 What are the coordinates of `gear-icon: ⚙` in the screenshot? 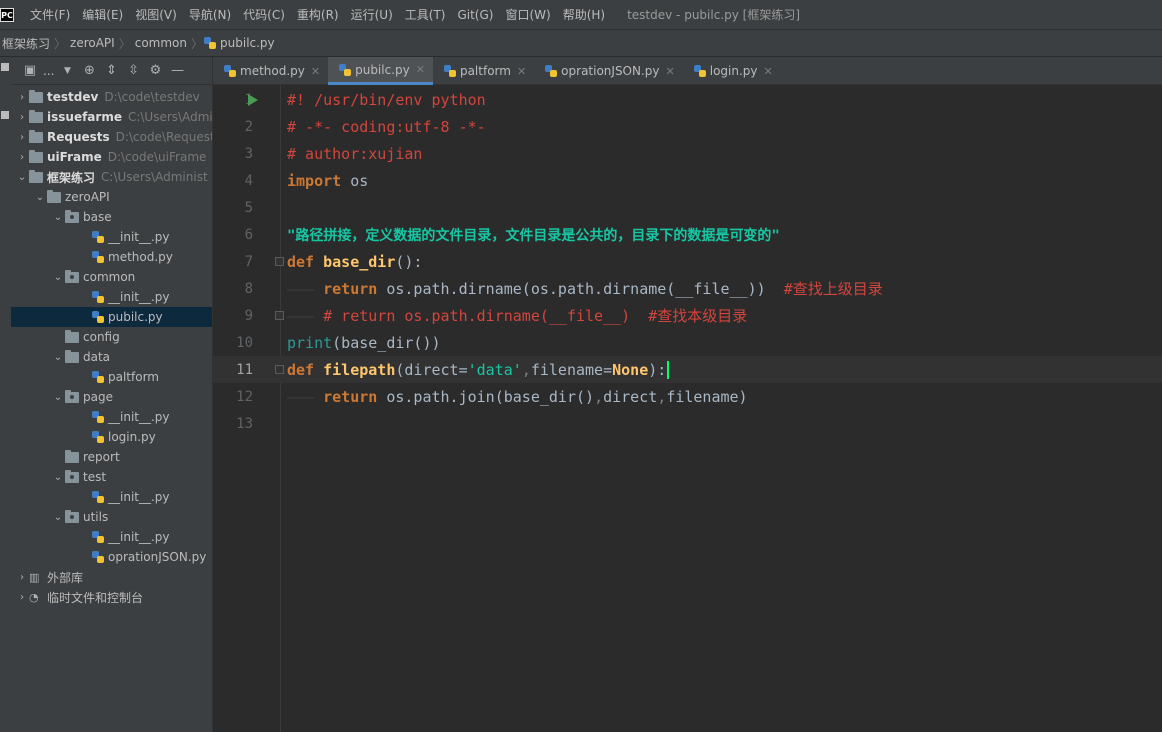 It's located at (155, 71).